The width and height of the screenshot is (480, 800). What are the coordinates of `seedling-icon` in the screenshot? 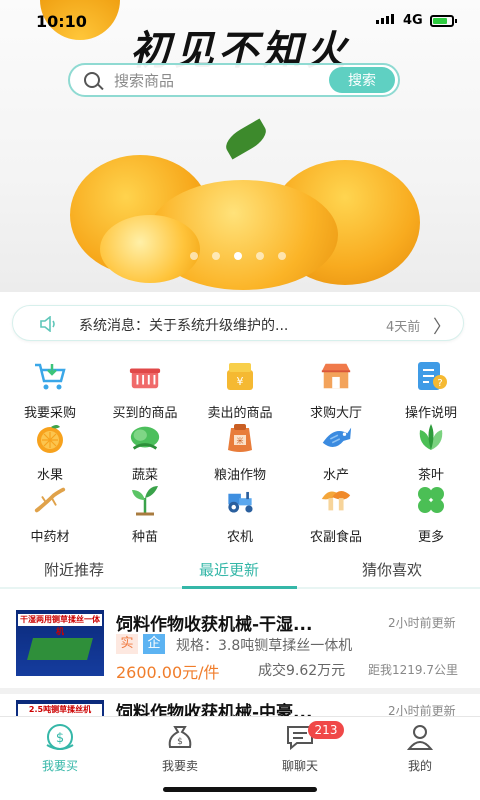 It's located at (145, 500).